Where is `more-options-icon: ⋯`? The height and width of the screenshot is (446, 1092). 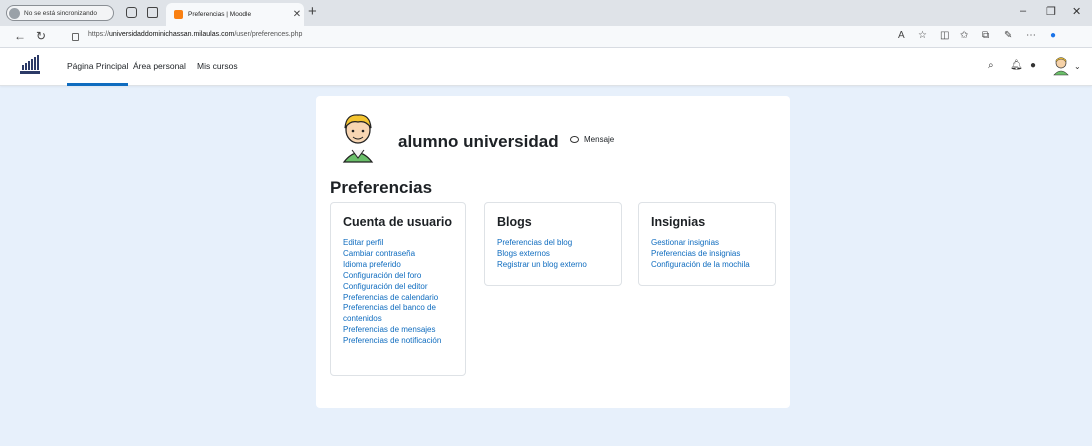 more-options-icon: ⋯ is located at coordinates (1031, 35).